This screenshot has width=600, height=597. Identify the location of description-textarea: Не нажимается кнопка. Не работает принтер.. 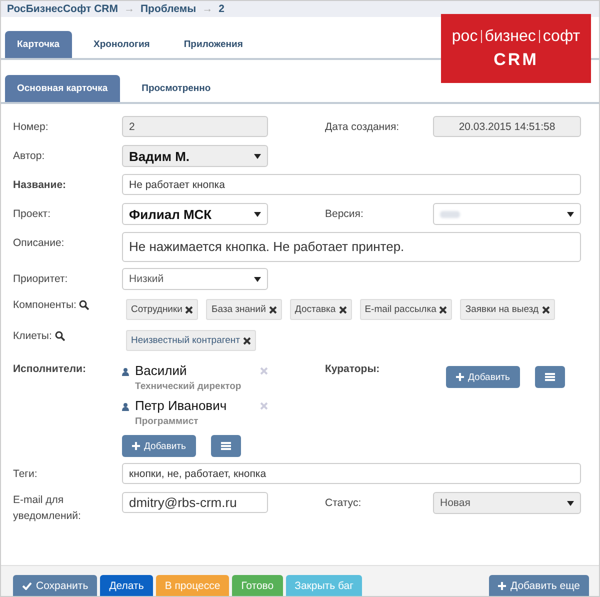
(351, 247).